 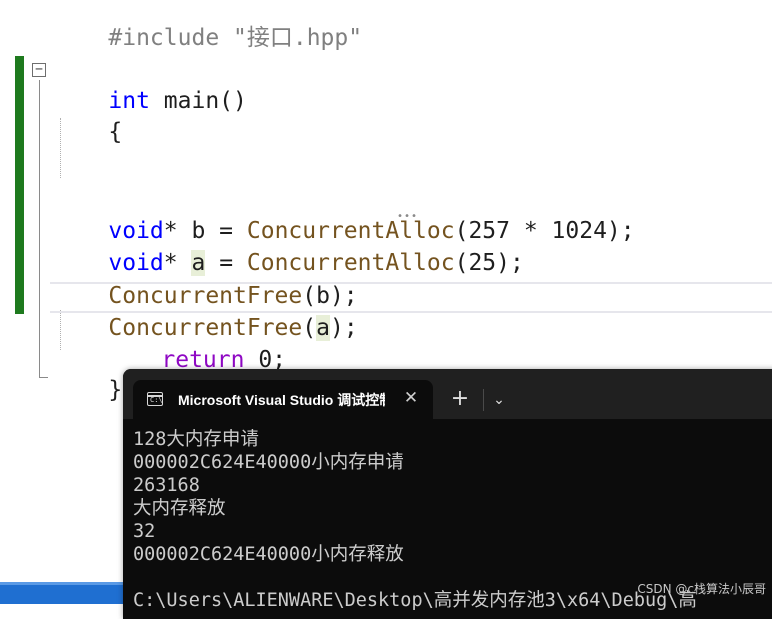 I want to click on console-output-line: 000002C624E40000小内存释放, so click(x=268, y=554).